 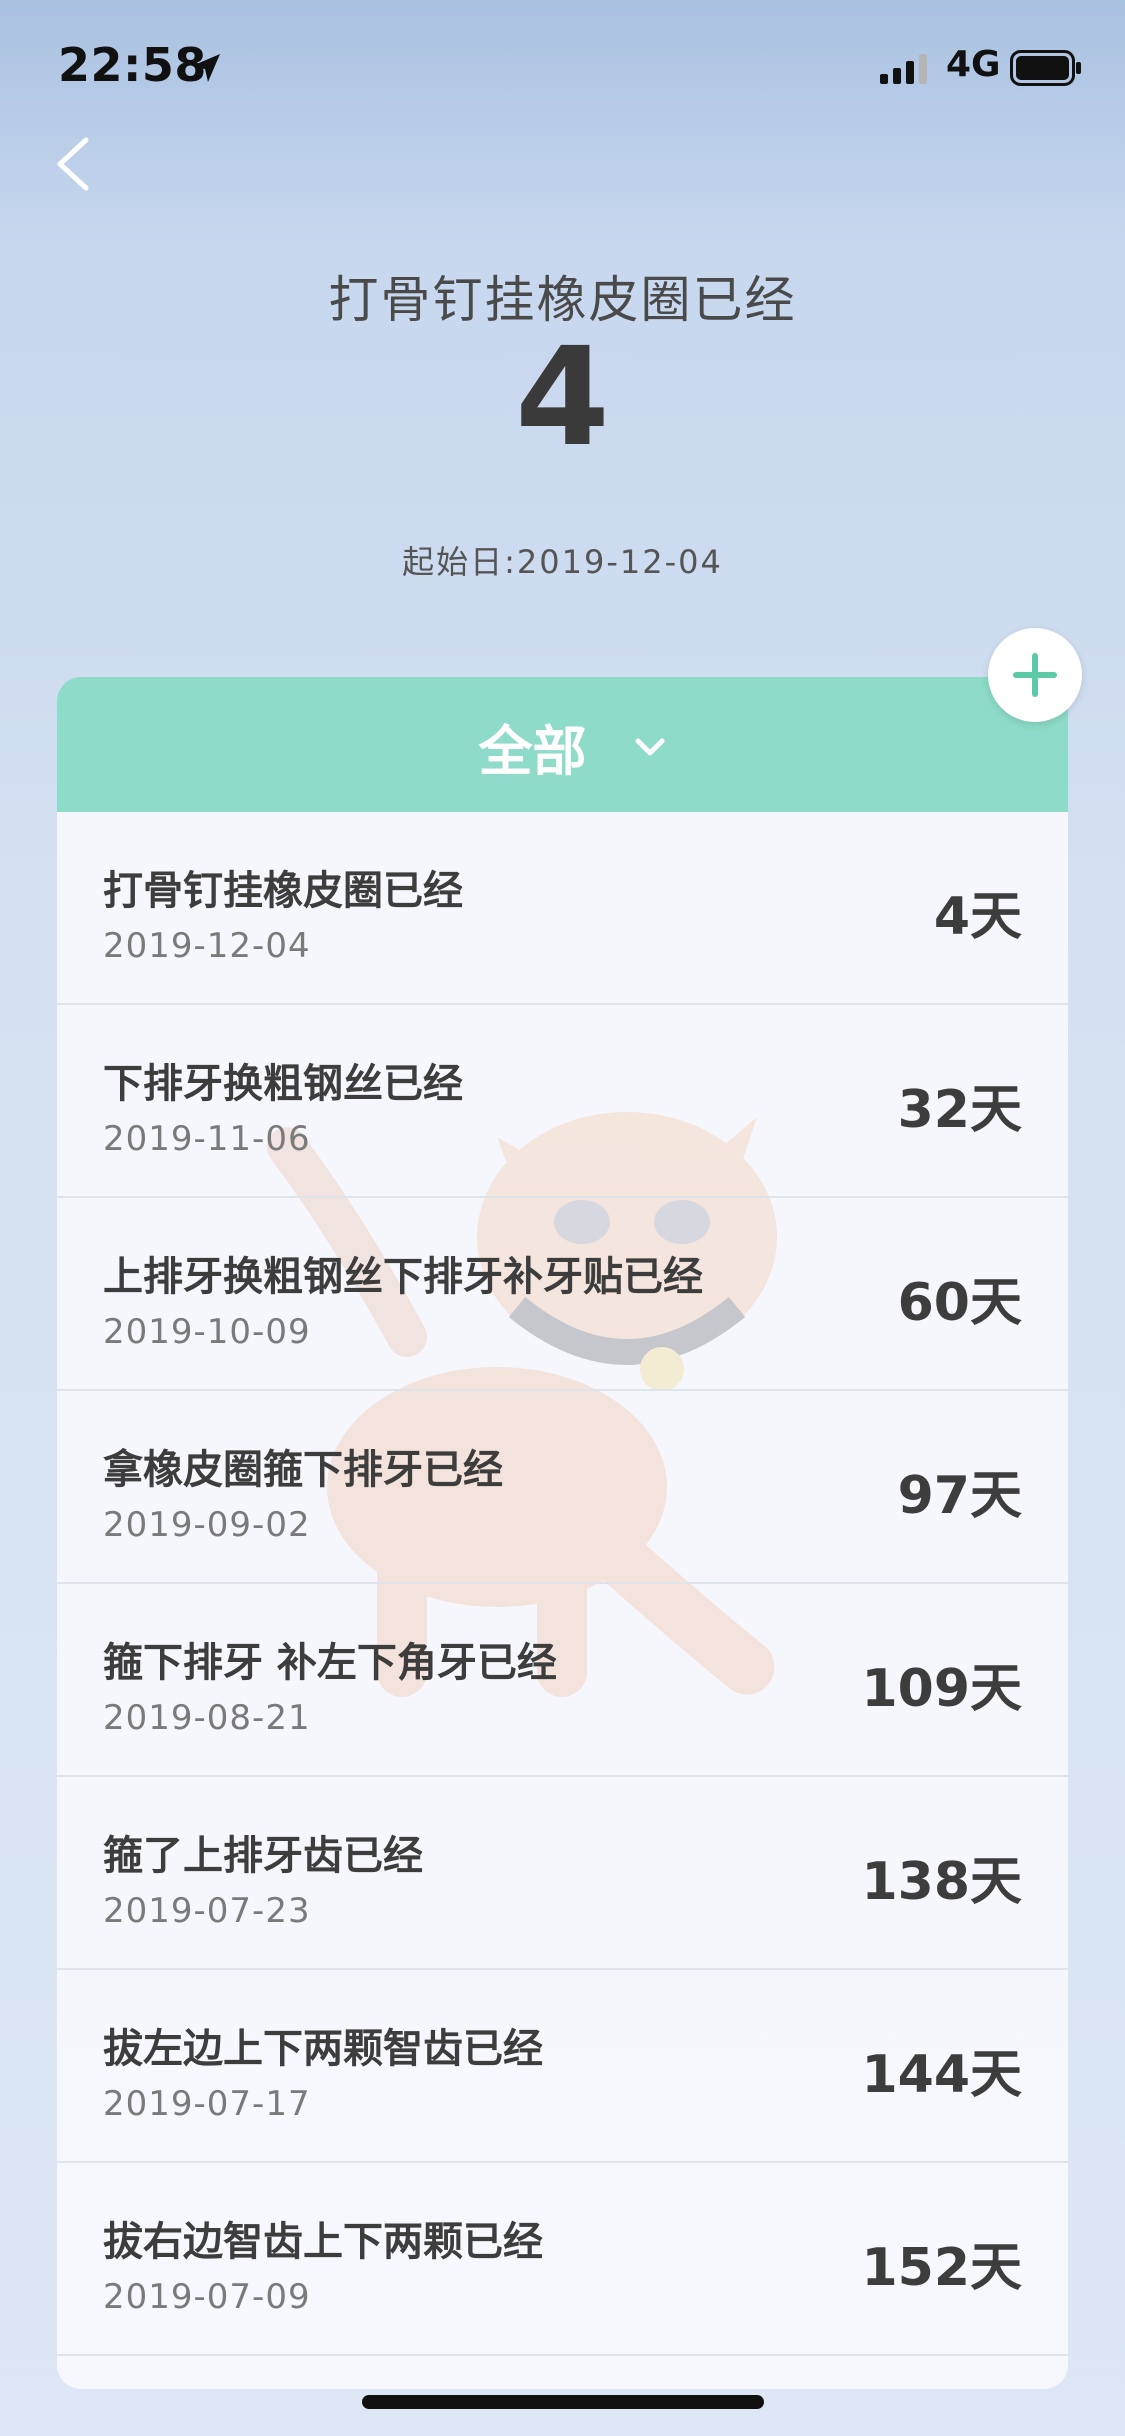 What do you see at coordinates (206, 68) in the screenshot?
I see `location-arrow-icon` at bounding box center [206, 68].